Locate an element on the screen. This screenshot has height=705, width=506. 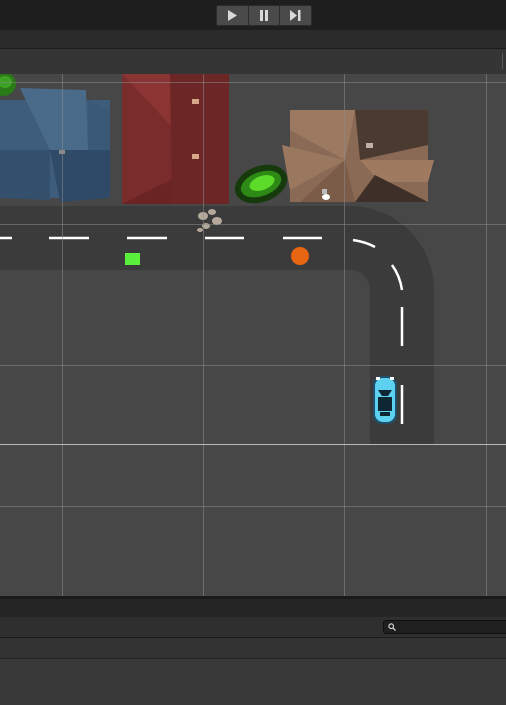
editor-toolbar is located at coordinates (253, 15).